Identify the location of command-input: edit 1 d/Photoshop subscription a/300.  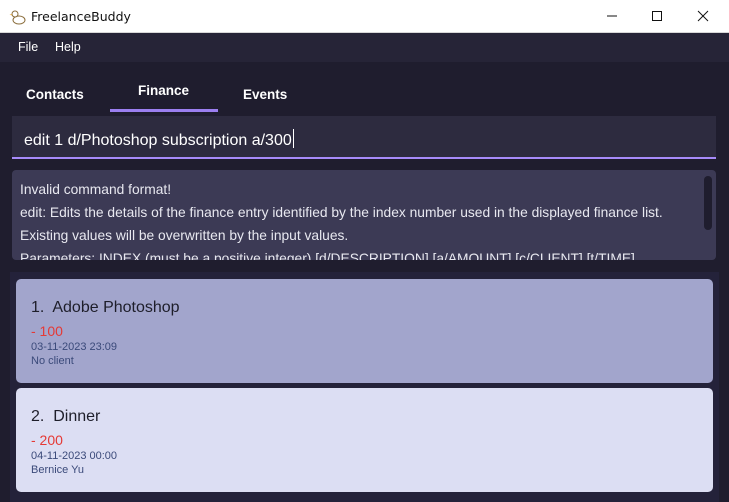
(364, 137).